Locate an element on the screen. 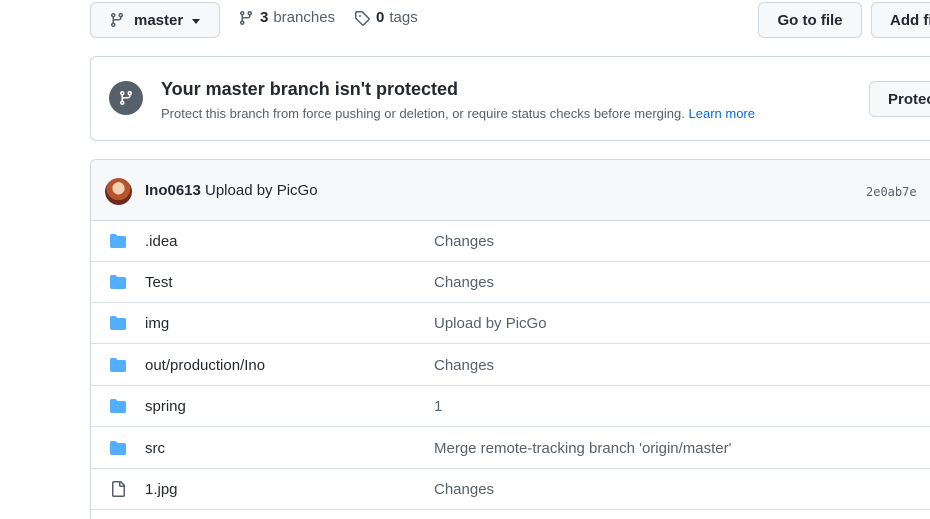 This screenshot has width=930, height=519. file-row: 1.jpg Changes is located at coordinates (510, 489).